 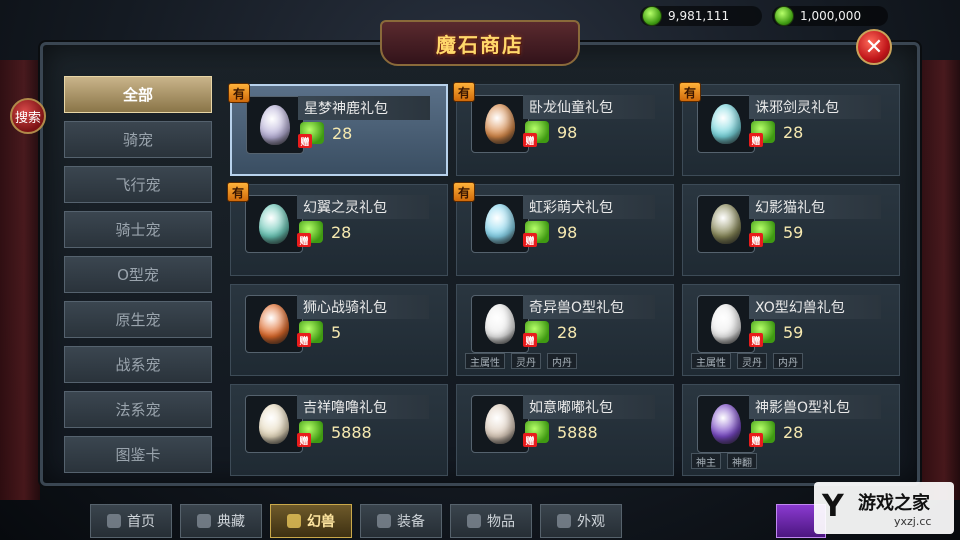 I want to click on item-card: 神影兽O型礼包赠 28 神主 神翻, so click(x=791, y=430).